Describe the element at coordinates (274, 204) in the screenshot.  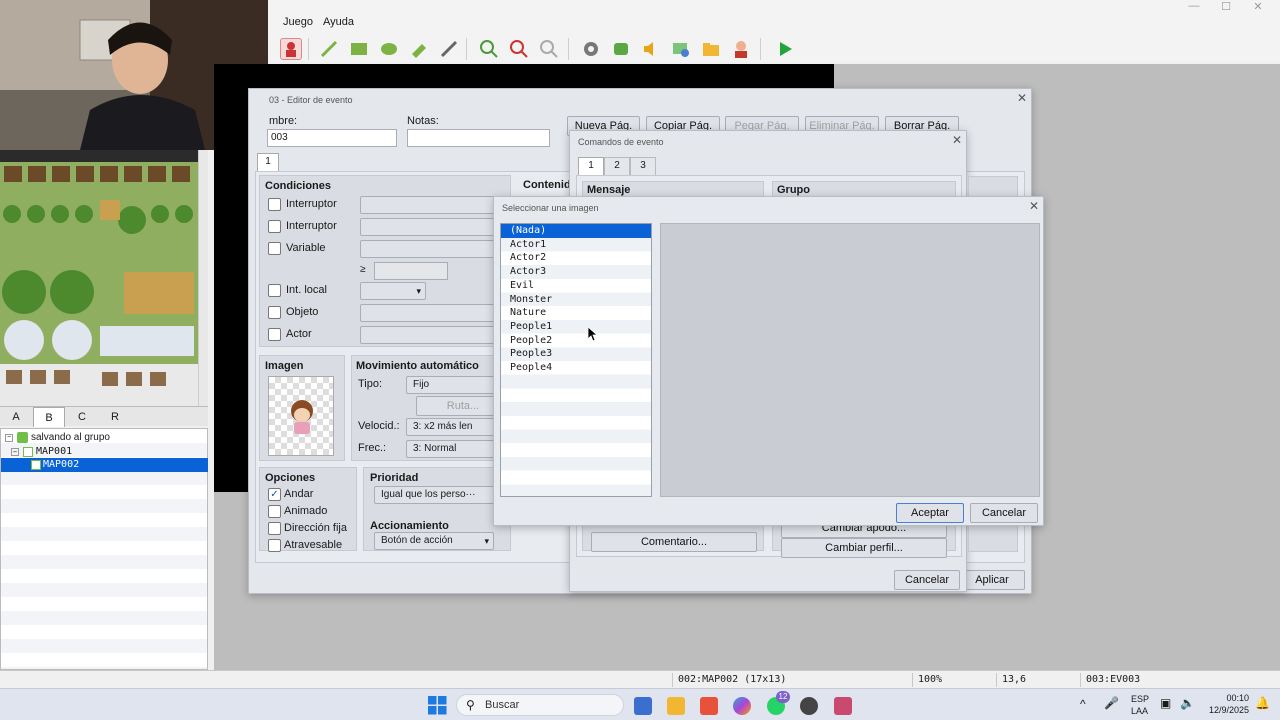
I see `switch1-checkbox` at that location.